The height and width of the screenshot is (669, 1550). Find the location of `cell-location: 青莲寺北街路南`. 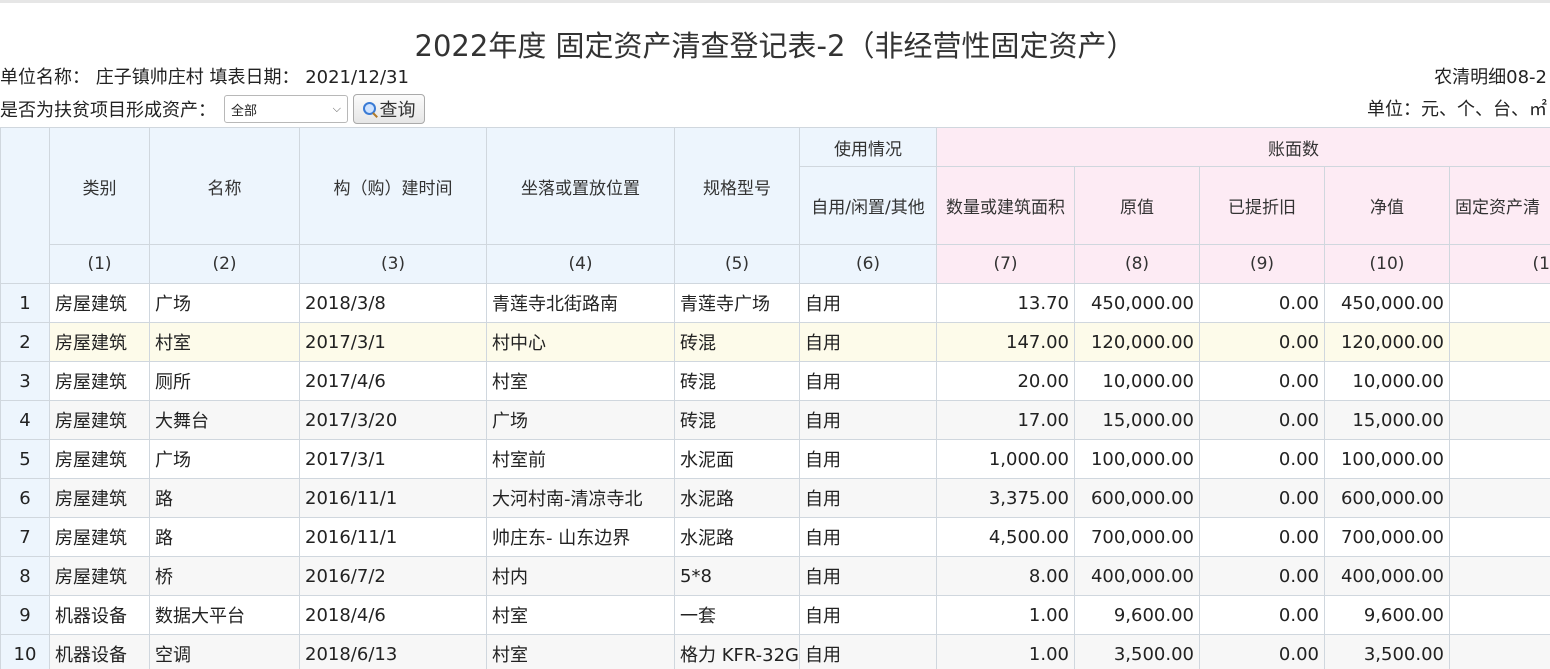

cell-location: 青莲寺北街路南 is located at coordinates (580, 303).